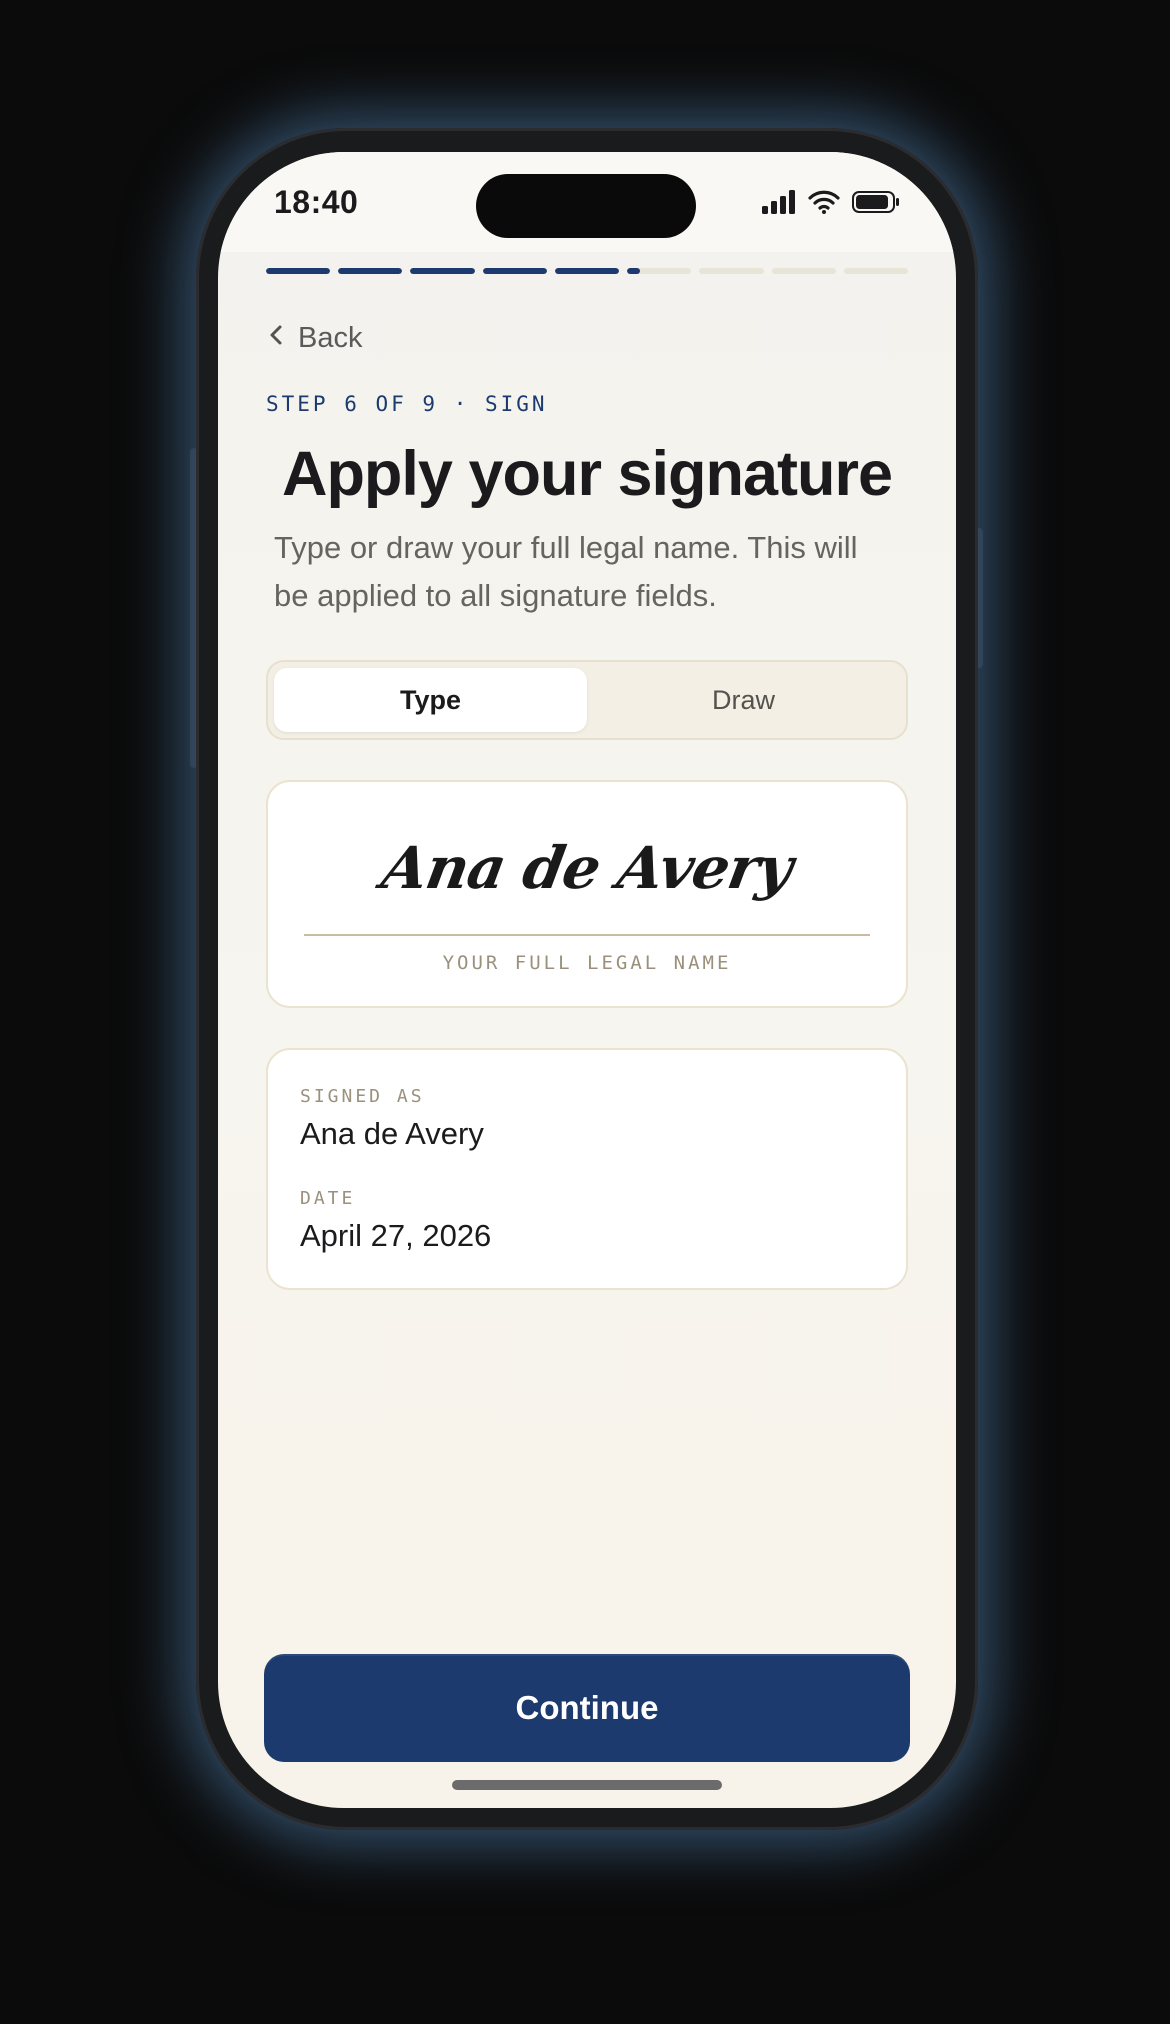 Image resolution: width=1170 pixels, height=2024 pixels. What do you see at coordinates (587, 474) in the screenshot?
I see `page-title: Apply your signature` at bounding box center [587, 474].